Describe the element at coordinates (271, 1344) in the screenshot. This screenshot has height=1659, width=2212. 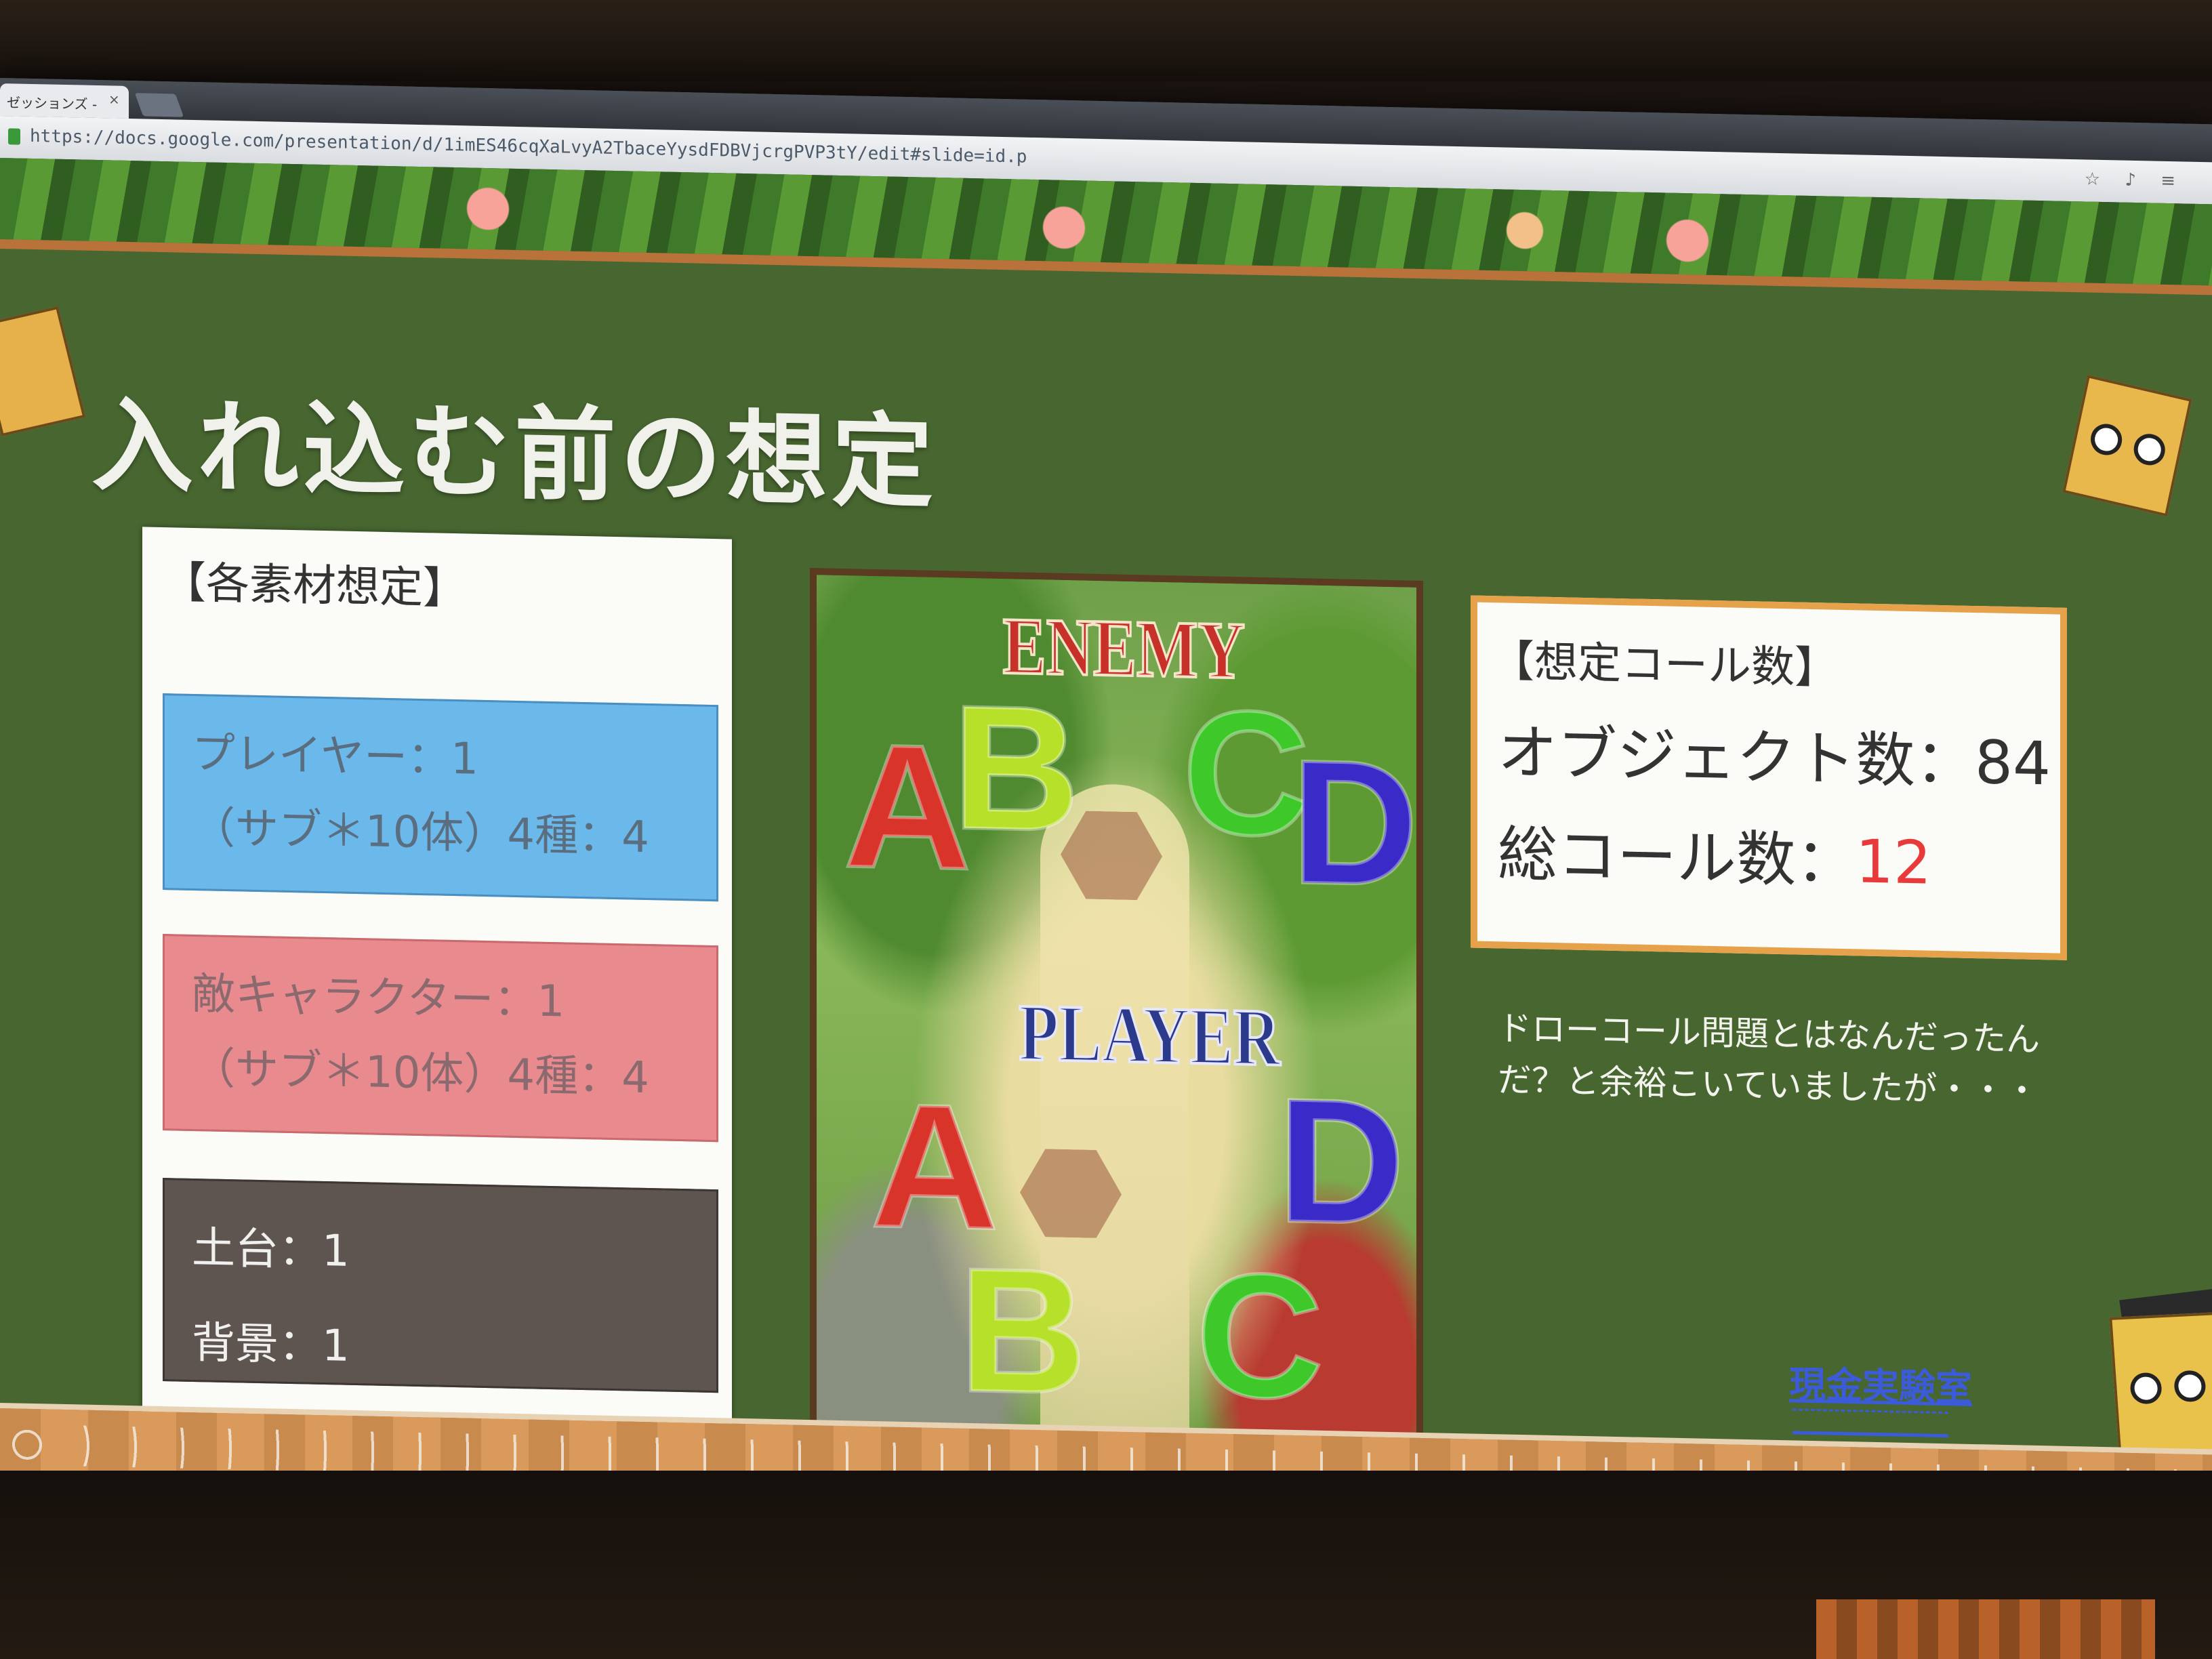
I see `stage-card-line2: 背景：1` at that location.